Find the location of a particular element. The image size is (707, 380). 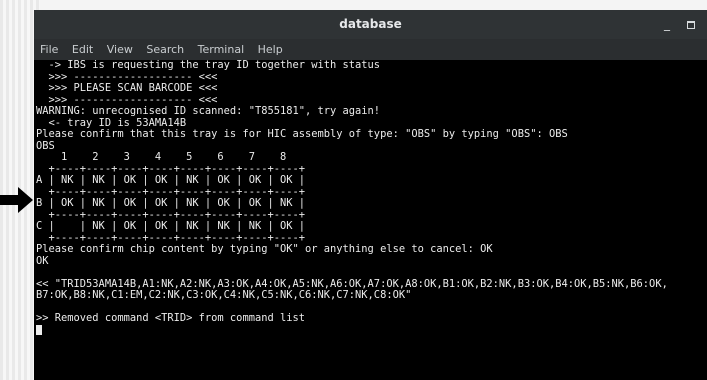

minimize-button: _ is located at coordinates (667, 24).